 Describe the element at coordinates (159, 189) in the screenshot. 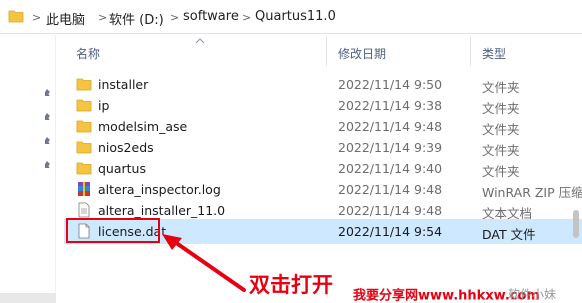

I see `file-name: altera_inspector.log` at that location.